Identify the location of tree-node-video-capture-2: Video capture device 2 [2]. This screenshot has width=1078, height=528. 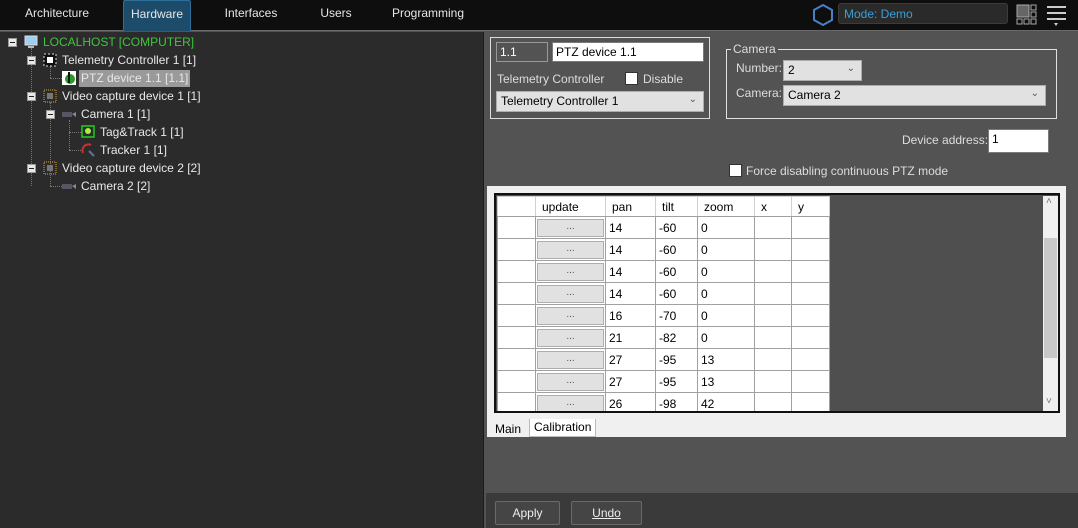
(131, 168).